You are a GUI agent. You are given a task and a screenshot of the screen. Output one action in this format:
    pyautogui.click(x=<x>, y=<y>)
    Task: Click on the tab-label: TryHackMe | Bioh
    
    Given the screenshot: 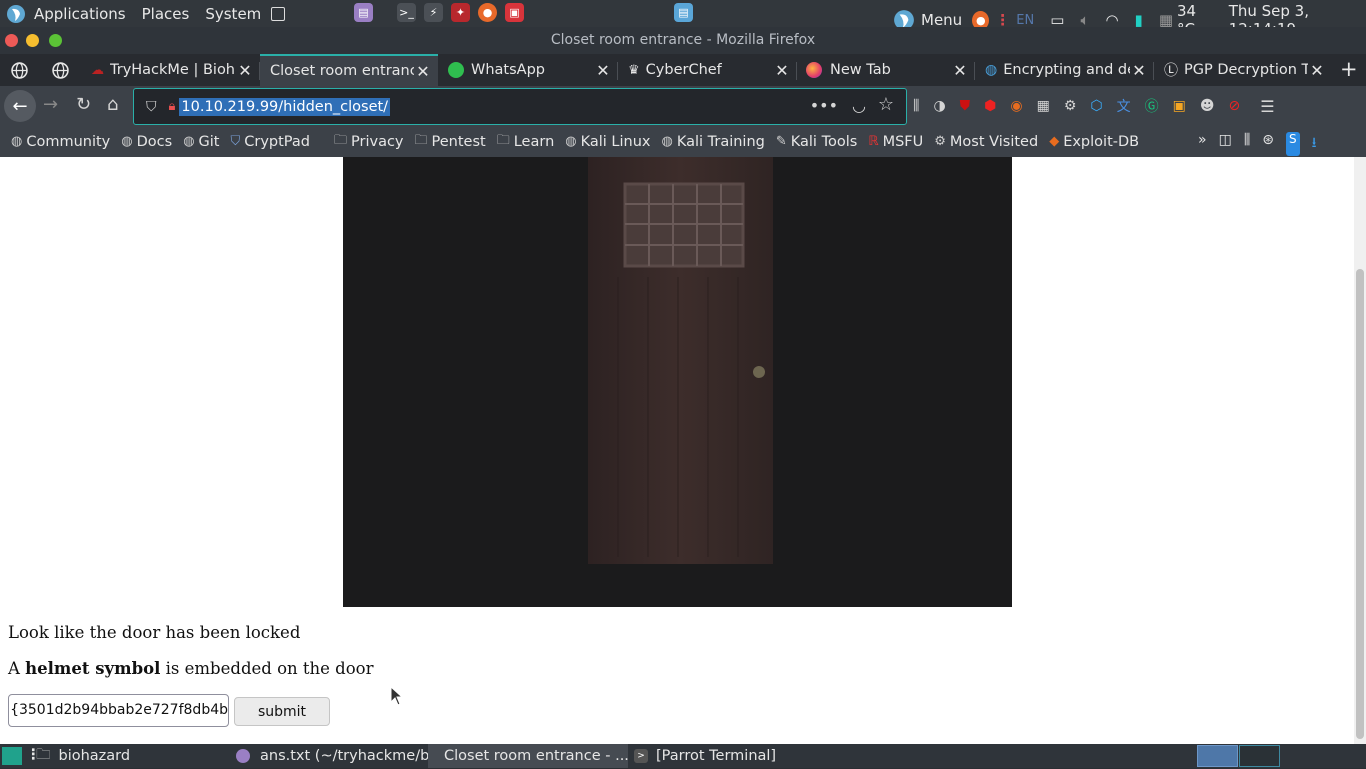 What is the action you would take?
    pyautogui.click(x=172, y=70)
    